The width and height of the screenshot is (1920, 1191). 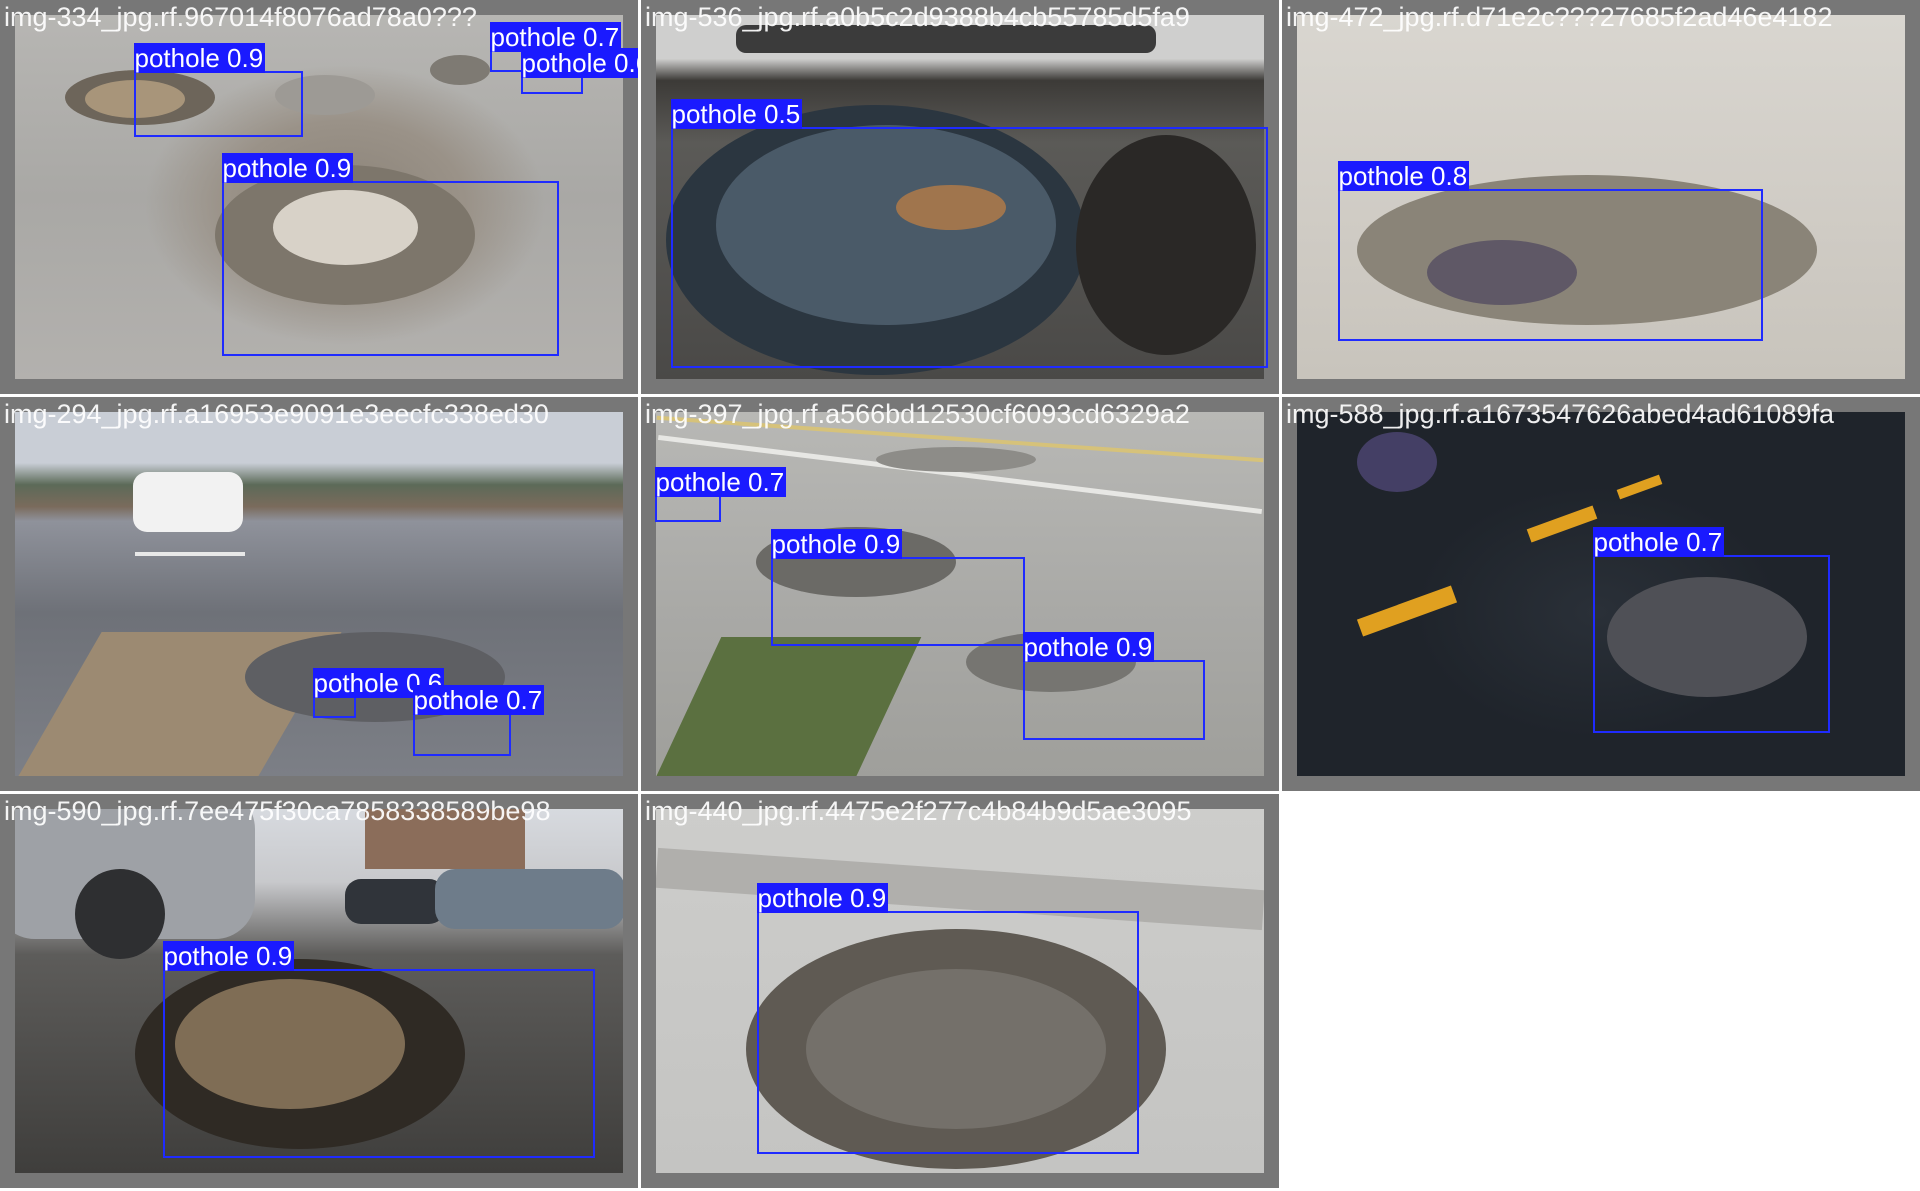 I want to click on image-filename: img-536_jpg.rf.a0b5c2d9388b4cb55785d5fa9, so click(x=917, y=17).